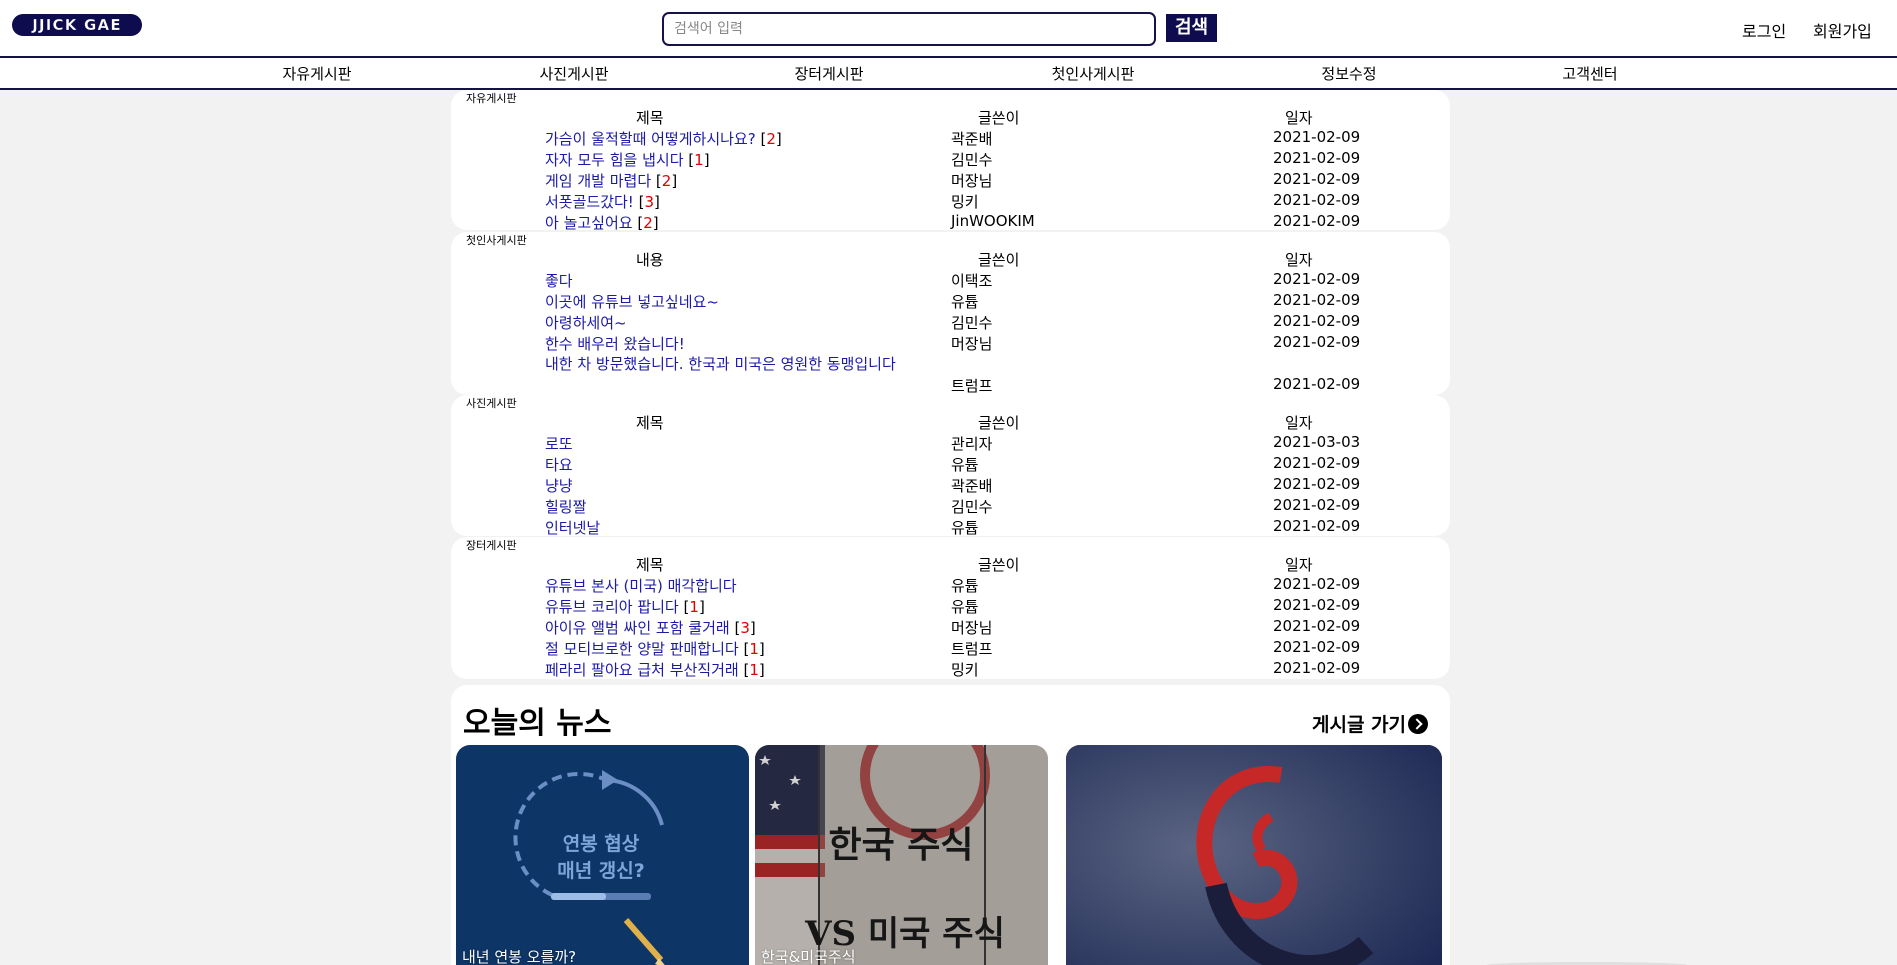  Describe the element at coordinates (750, 627) in the screenshot. I see `post-title-link: 아이유 앨범 싸인 포함 쿨거래 [3]` at that location.